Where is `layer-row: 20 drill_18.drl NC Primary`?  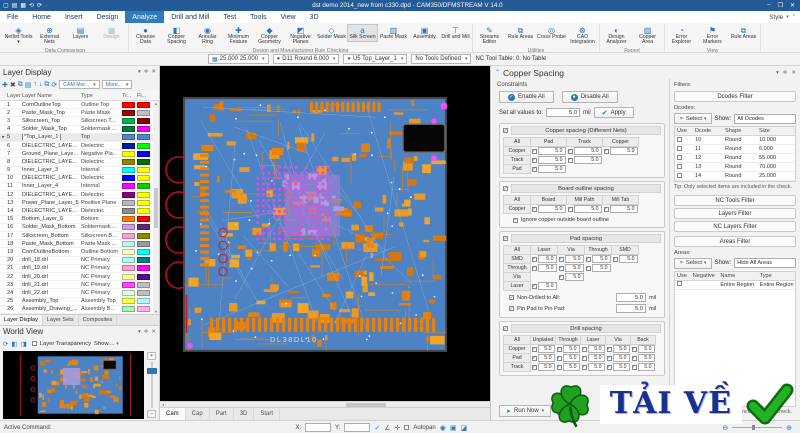 layer-row: 20 drill_18.drl NC Primary is located at coordinates (79, 260).